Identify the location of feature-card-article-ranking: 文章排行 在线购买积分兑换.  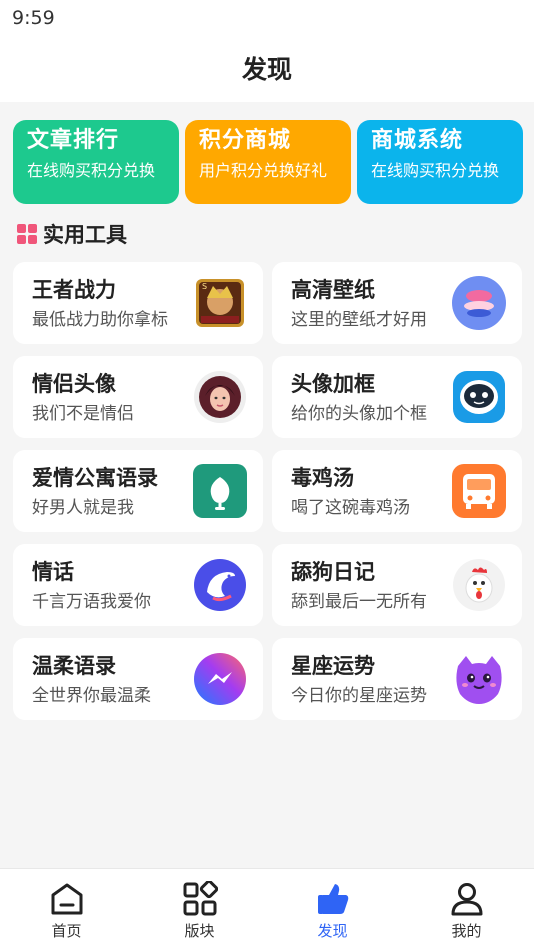
(96, 162).